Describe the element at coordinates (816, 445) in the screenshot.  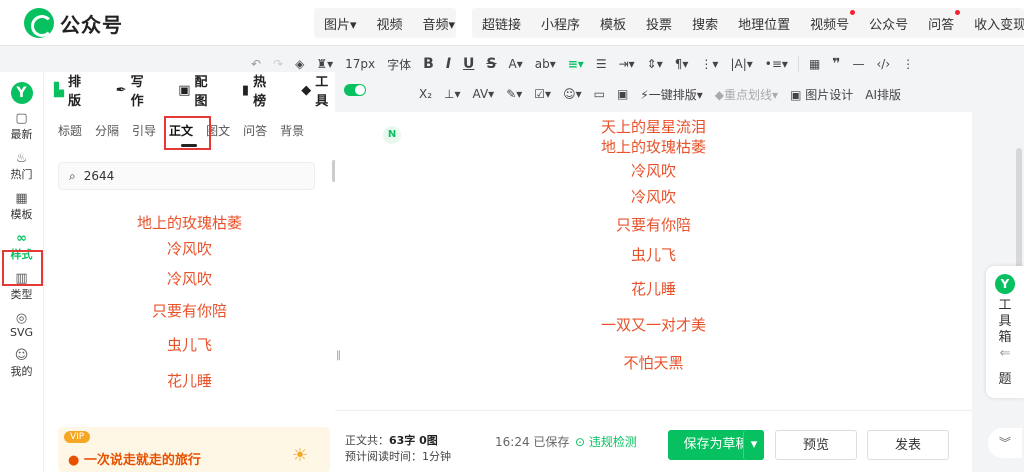
I see `preview-button: 预览` at that location.